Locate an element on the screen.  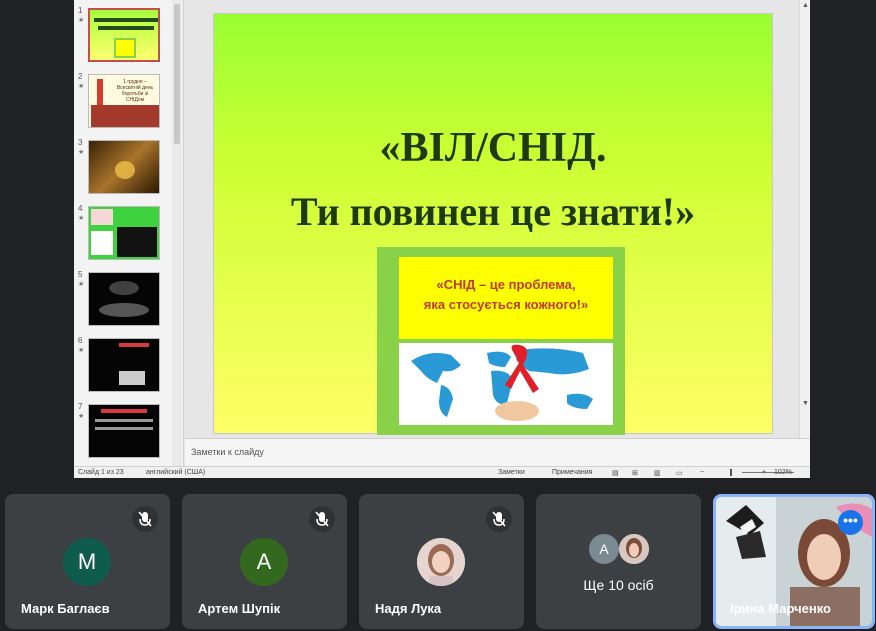
language-indicator: английский (США) is located at coordinates (175, 472).